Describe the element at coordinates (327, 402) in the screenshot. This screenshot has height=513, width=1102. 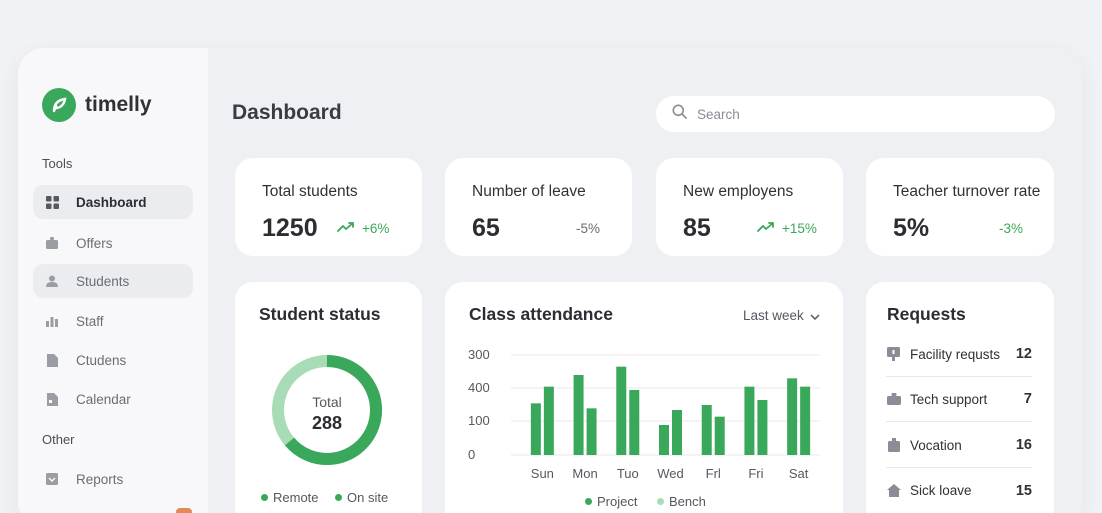
I see `donut-center-label: Total` at that location.